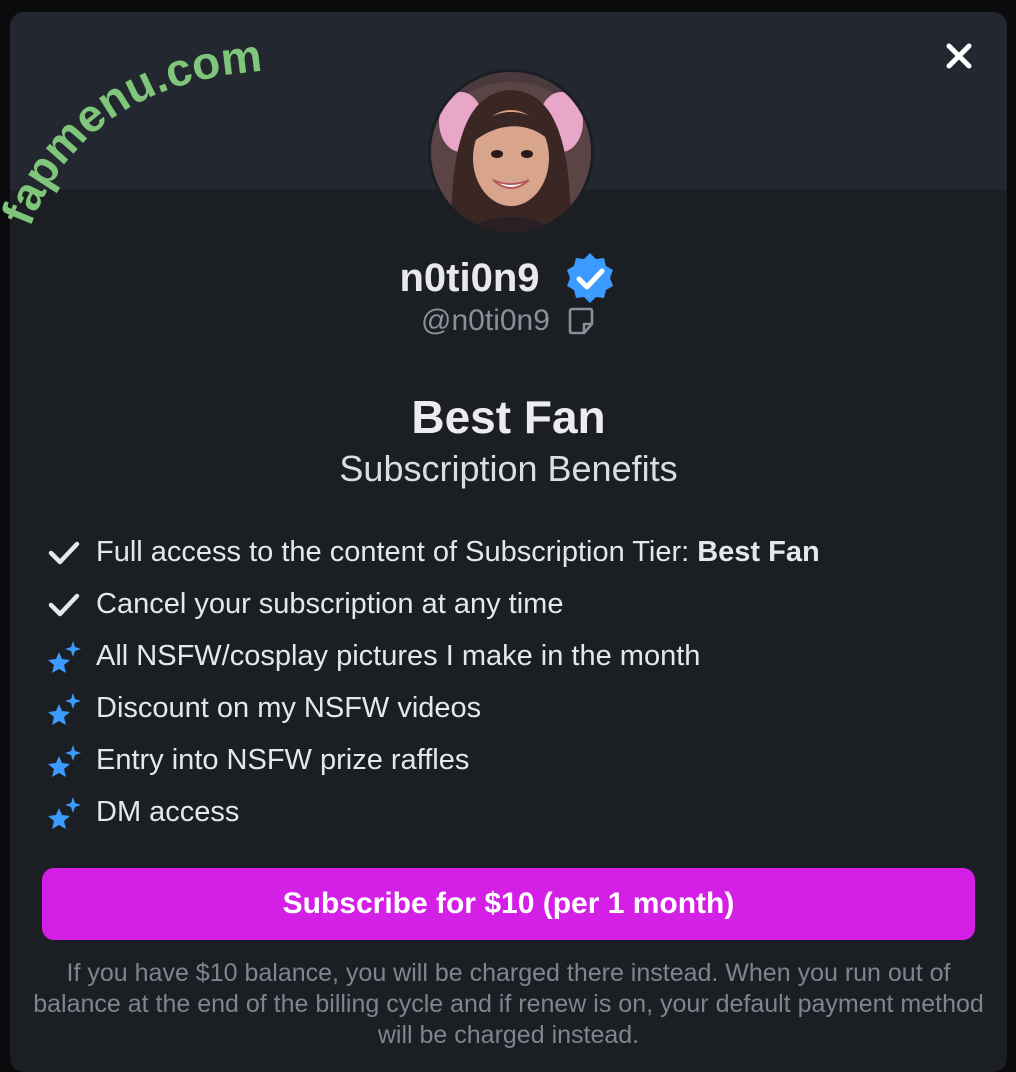 Image resolution: width=1016 pixels, height=1072 pixels. I want to click on name-row: n0ti0n9, so click(508, 278).